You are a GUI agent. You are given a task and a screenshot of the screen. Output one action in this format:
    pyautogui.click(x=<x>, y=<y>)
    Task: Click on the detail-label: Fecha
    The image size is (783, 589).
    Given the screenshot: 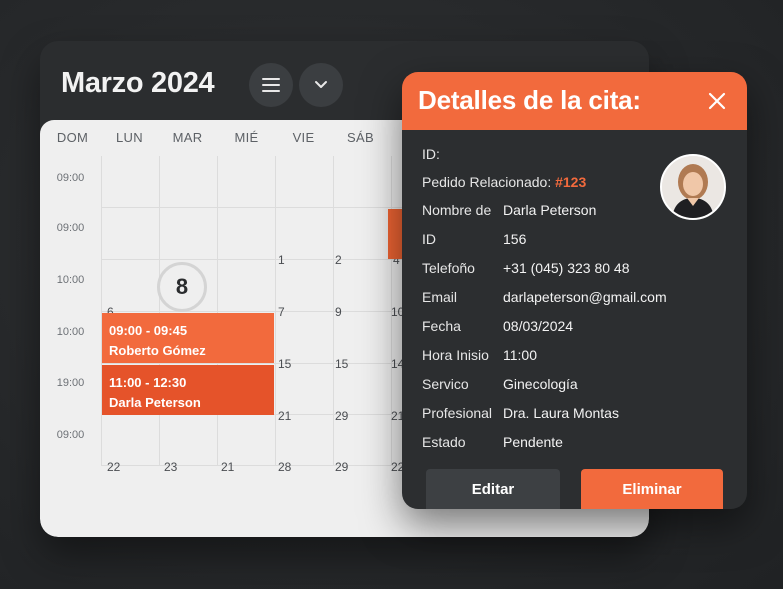 What is the action you would take?
    pyautogui.click(x=441, y=326)
    